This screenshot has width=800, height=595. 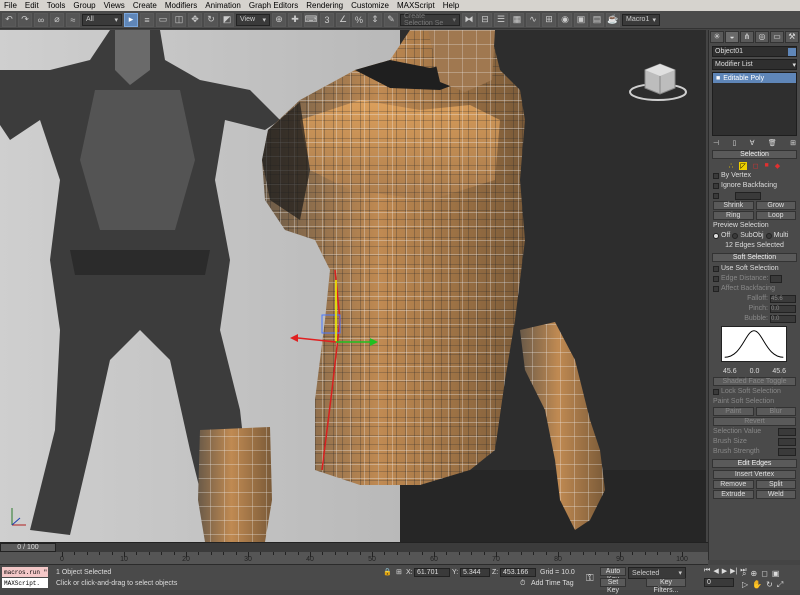 What do you see at coordinates (776, 278) in the screenshot?
I see `edge-distance-spinner` at bounding box center [776, 278].